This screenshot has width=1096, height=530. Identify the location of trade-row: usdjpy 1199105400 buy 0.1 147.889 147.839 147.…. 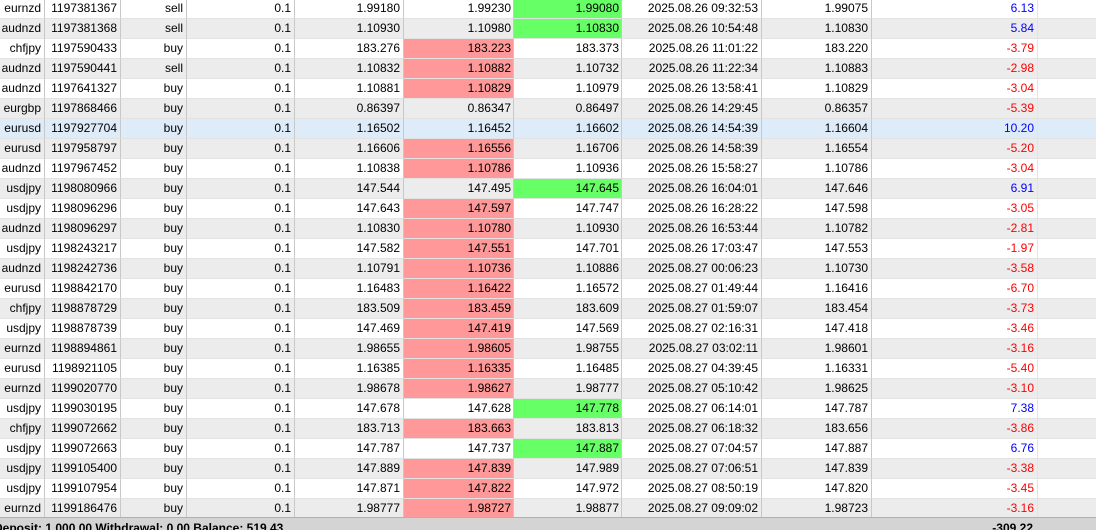
(548, 469).